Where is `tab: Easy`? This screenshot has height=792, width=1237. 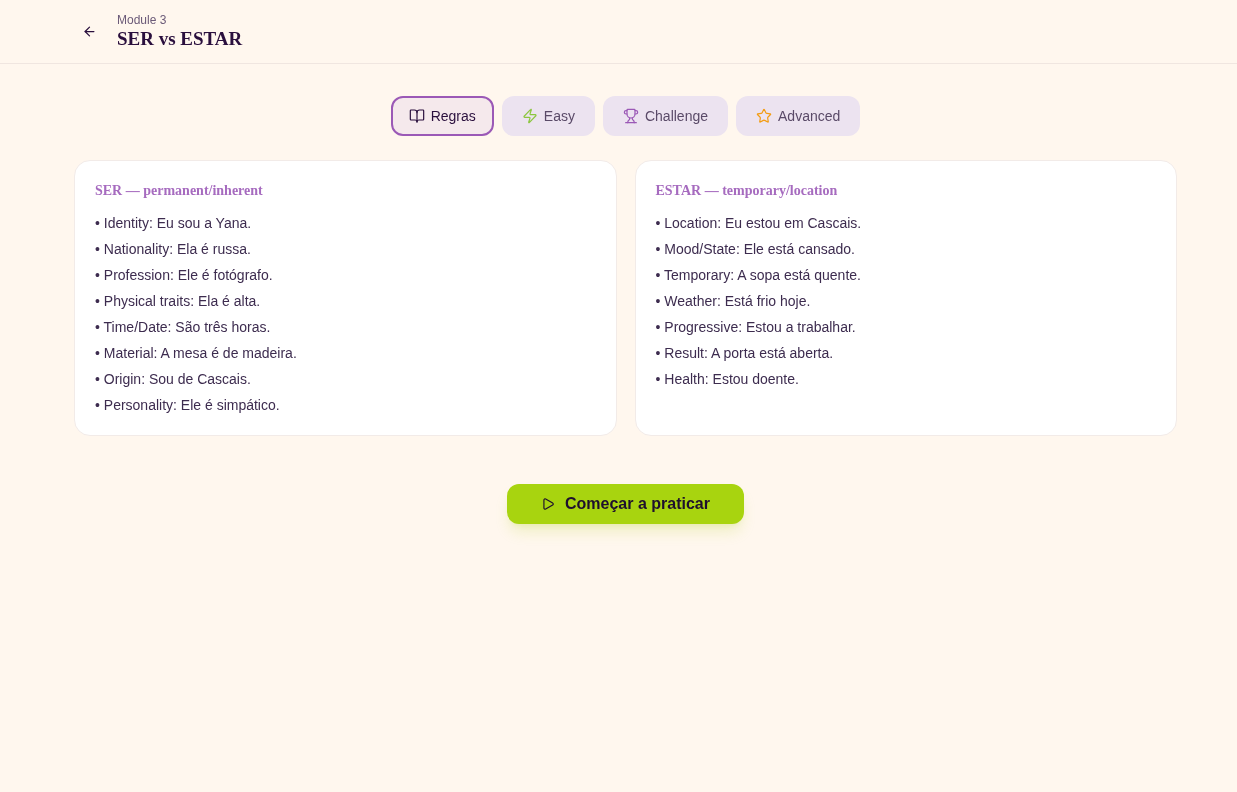 tab: Easy is located at coordinates (548, 116).